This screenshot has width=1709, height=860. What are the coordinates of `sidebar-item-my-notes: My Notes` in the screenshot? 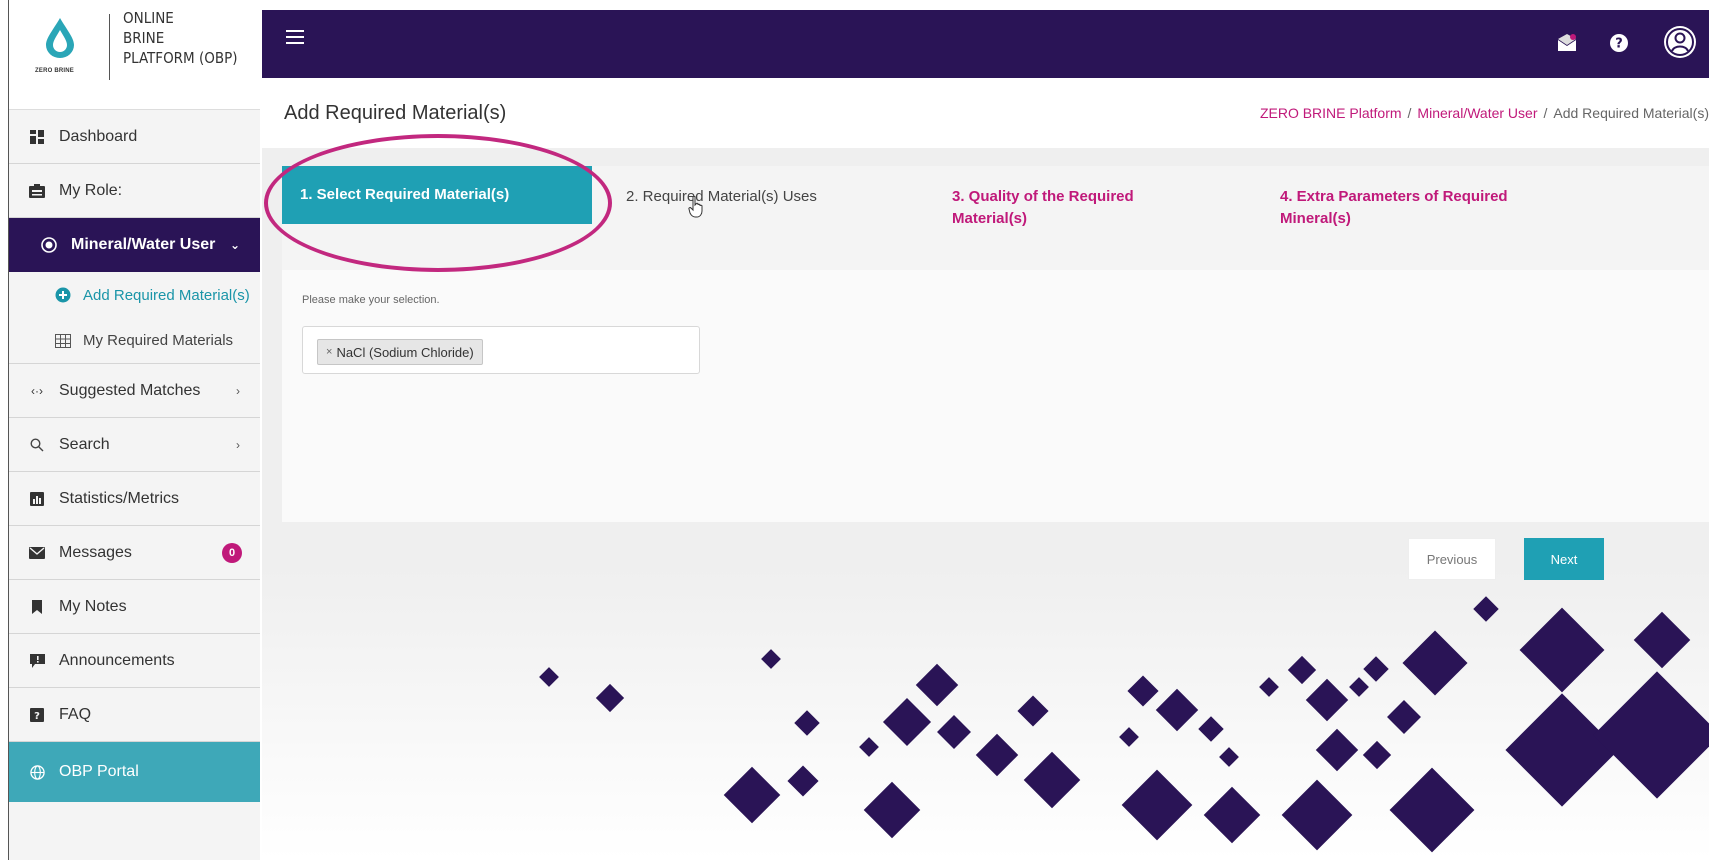 It's located at (134, 607).